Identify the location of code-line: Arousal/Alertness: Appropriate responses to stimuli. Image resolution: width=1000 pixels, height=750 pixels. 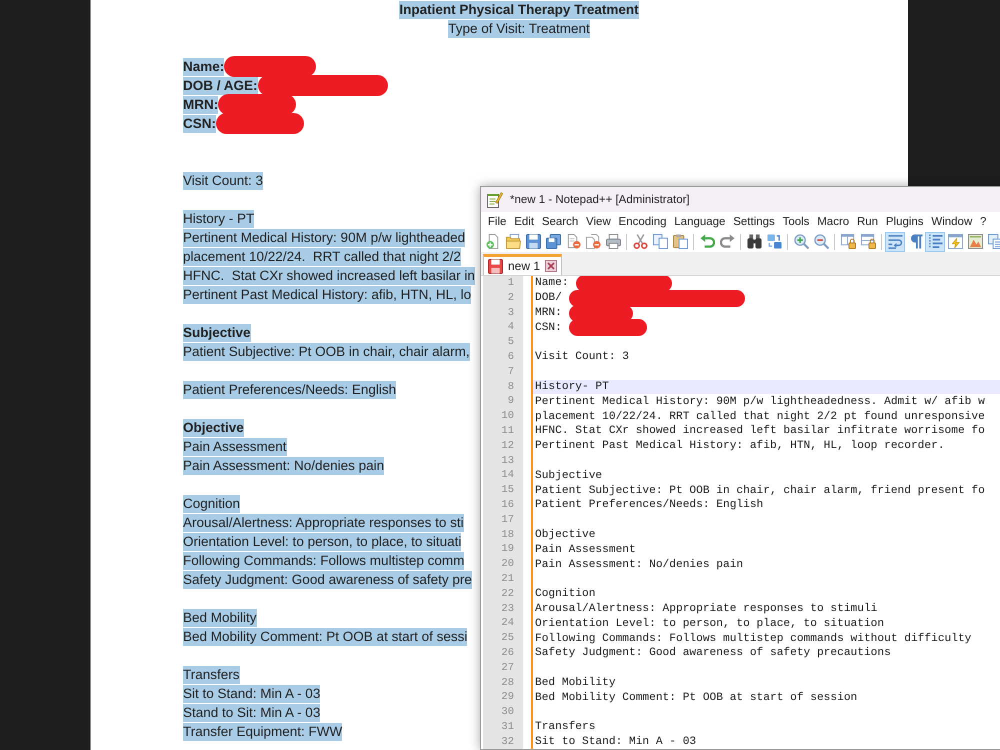
(706, 609).